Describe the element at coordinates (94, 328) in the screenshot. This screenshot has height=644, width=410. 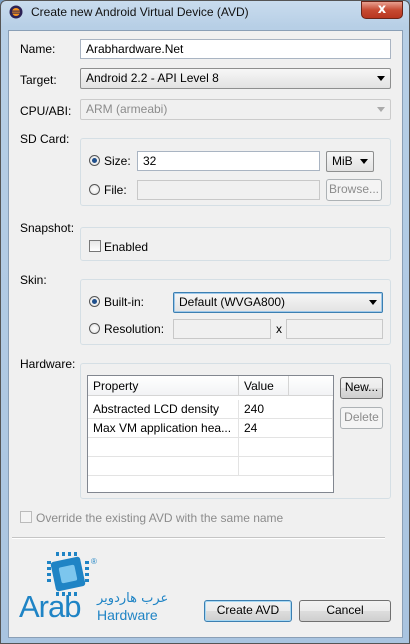
I see `skin-resolution-radio` at that location.